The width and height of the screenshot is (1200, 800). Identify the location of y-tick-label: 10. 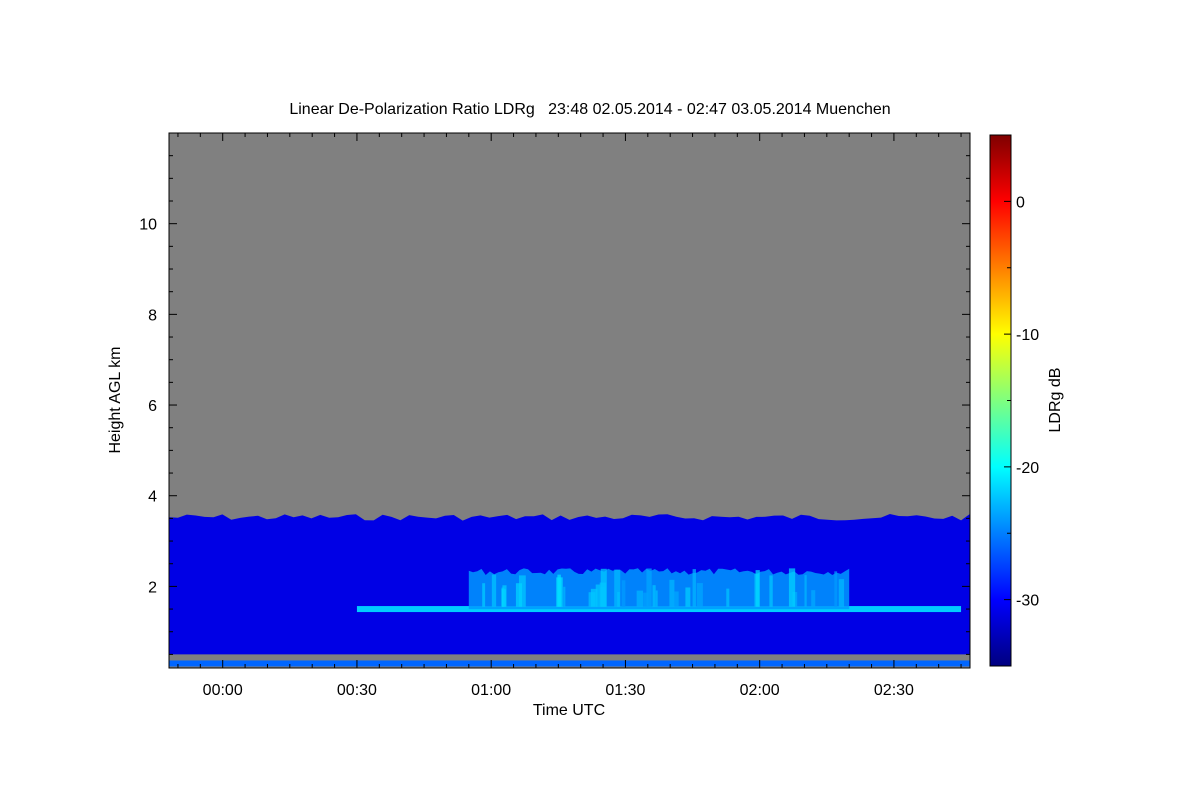
(148, 225).